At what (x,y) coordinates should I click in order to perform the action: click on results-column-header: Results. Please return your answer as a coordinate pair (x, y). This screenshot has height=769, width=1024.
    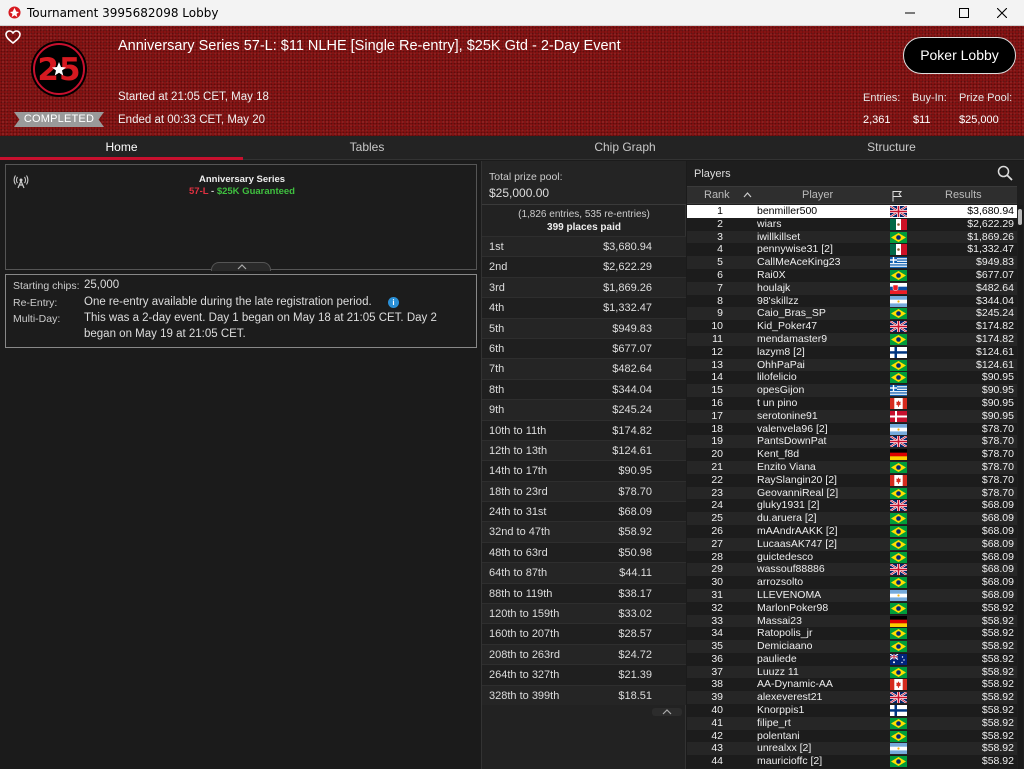
    Looking at the image, I should click on (963, 195).